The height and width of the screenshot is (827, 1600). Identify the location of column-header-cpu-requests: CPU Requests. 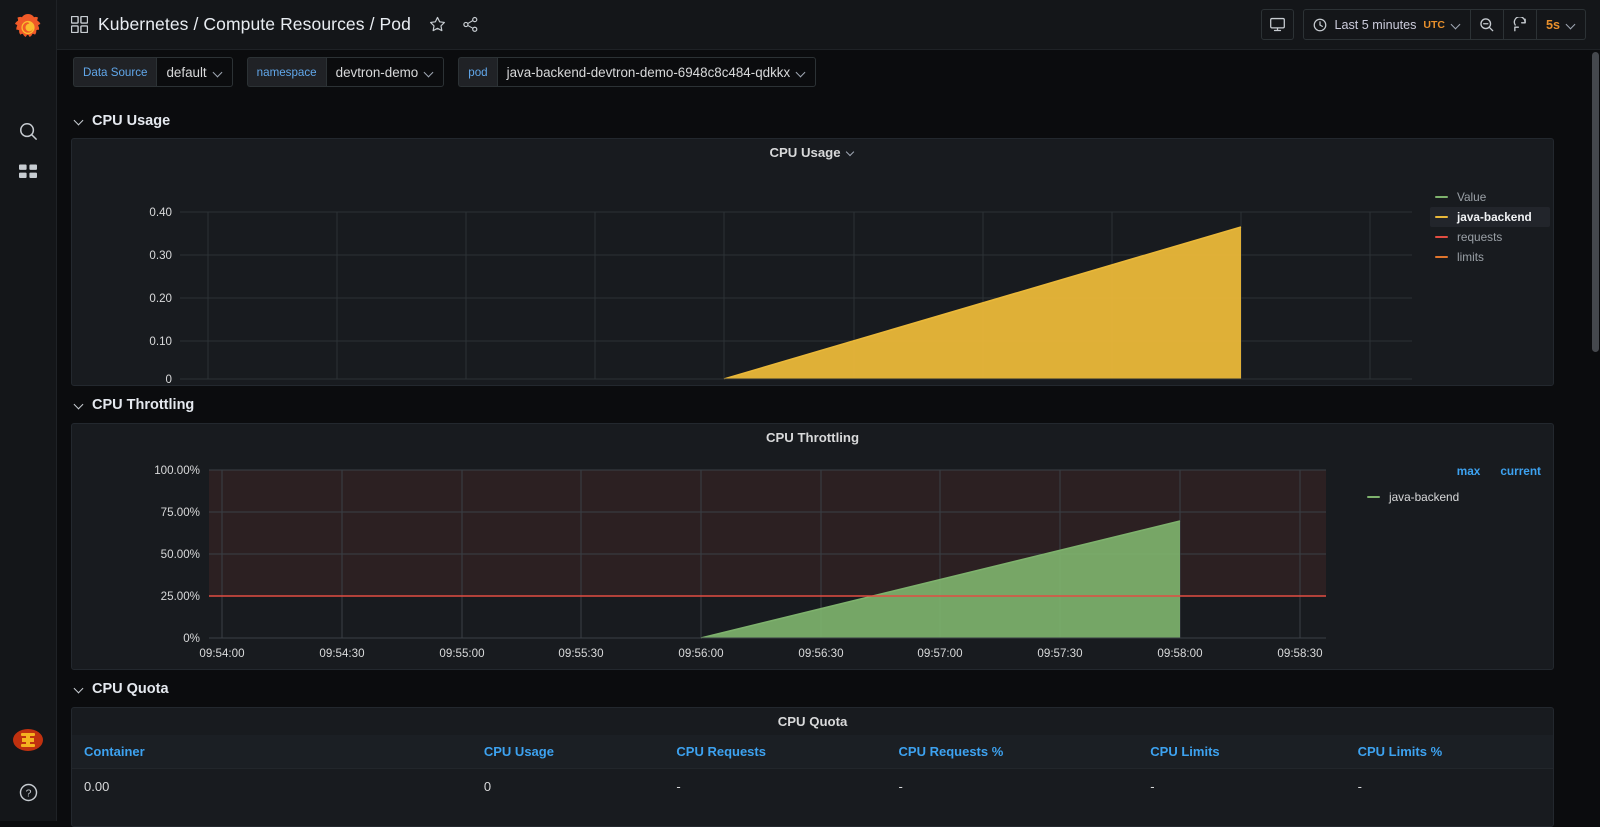
(775, 752).